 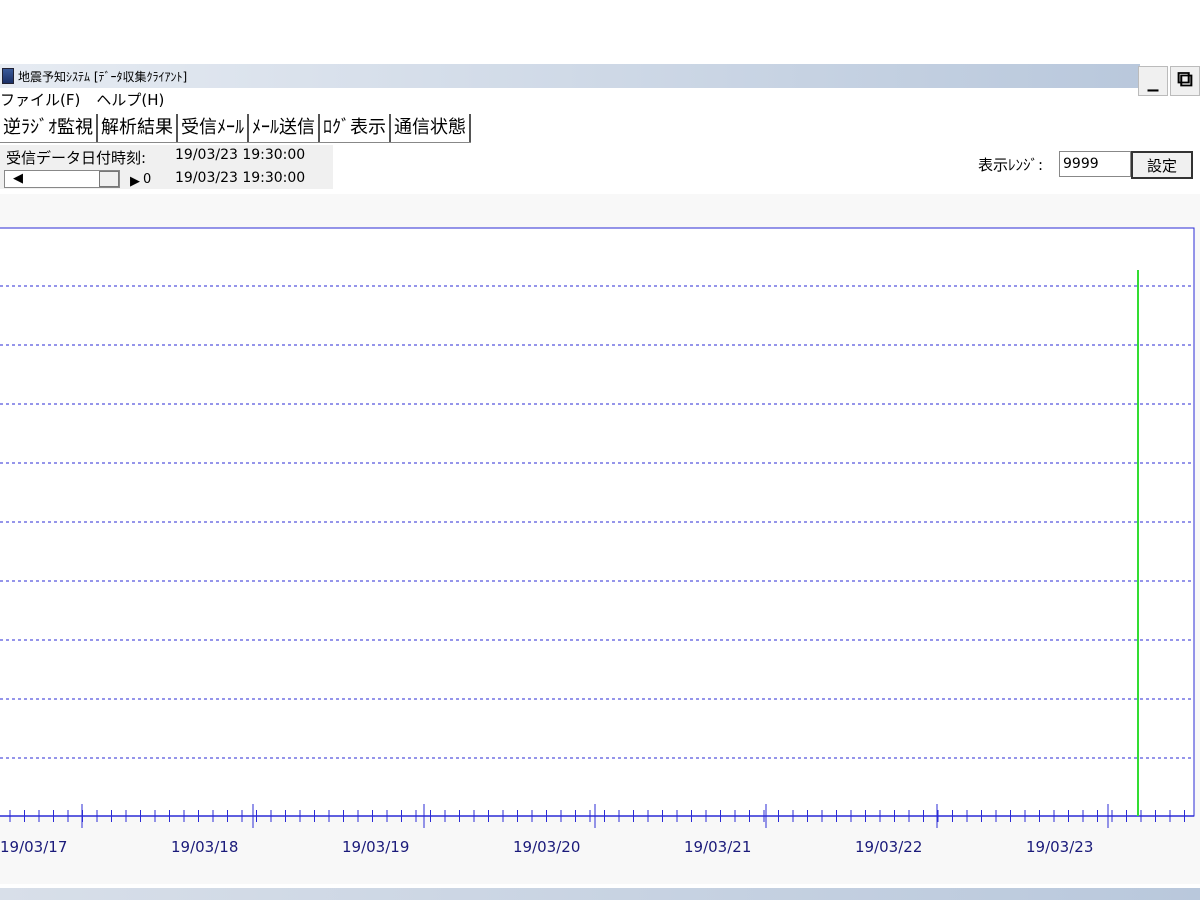 I want to click on tab-log-view: ﾛｸﾞ表示, so click(x=355, y=128).